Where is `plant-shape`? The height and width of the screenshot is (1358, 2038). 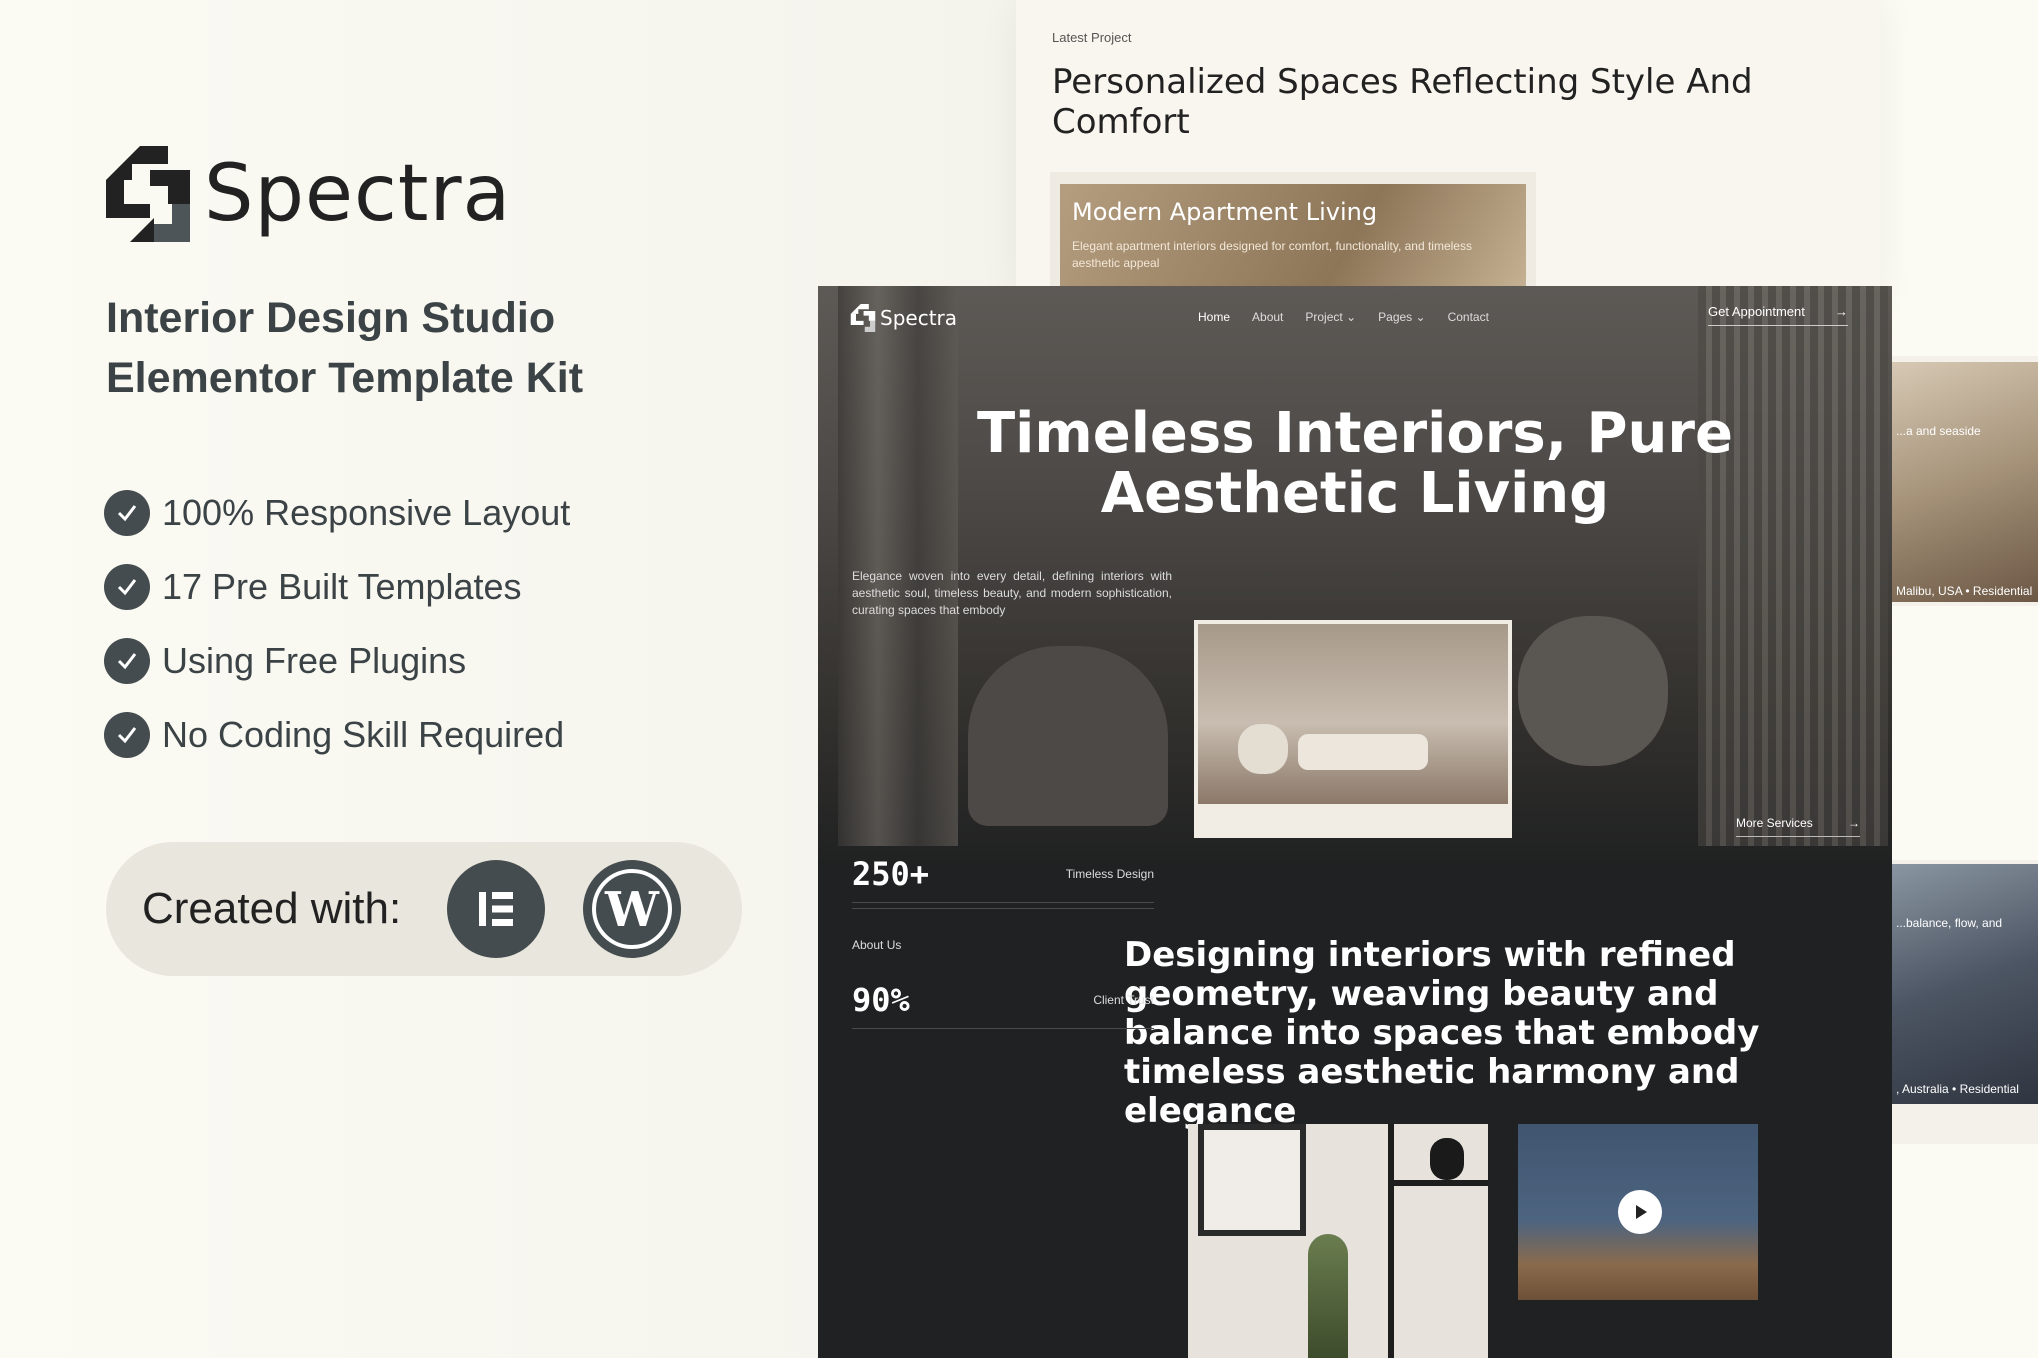 plant-shape is located at coordinates (1328, 1296).